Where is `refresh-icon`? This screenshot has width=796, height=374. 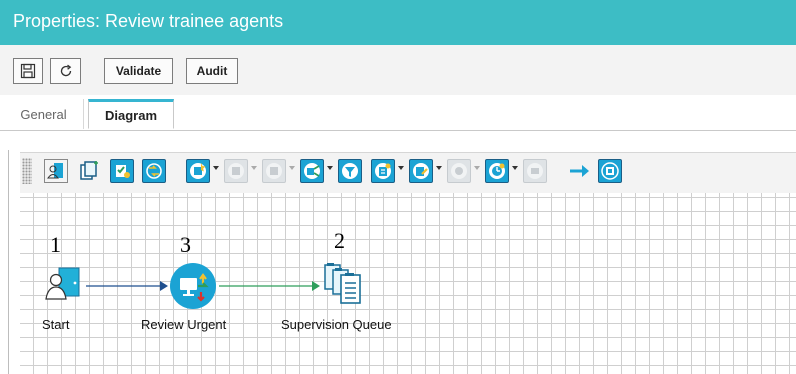 refresh-icon is located at coordinates (65, 70).